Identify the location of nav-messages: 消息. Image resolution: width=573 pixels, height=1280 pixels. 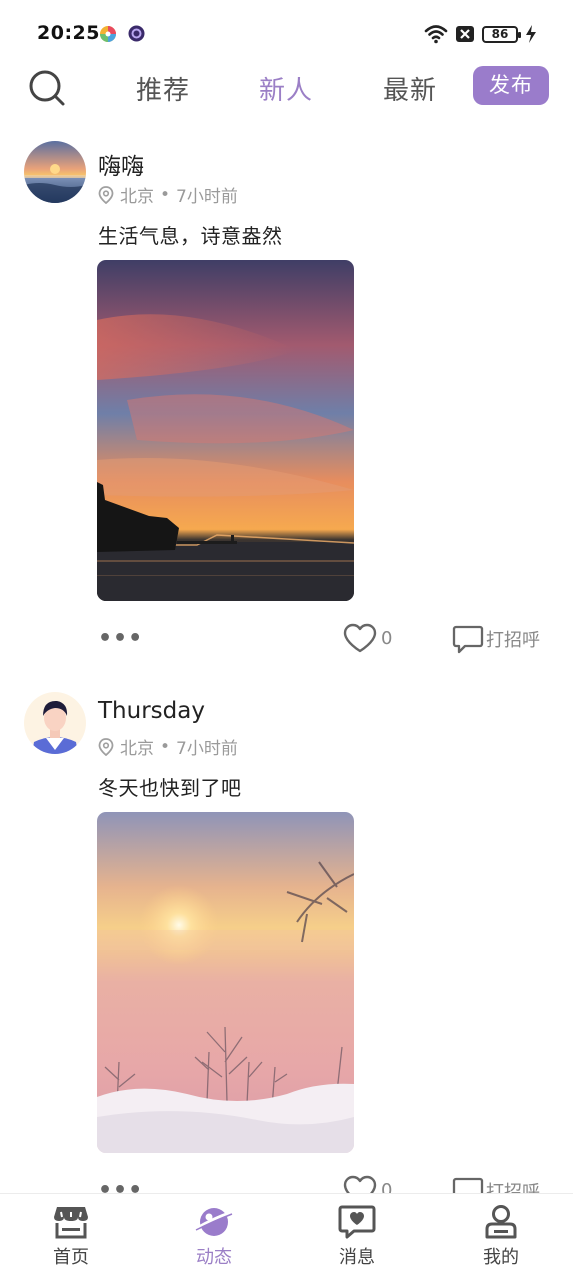
(357, 1236).